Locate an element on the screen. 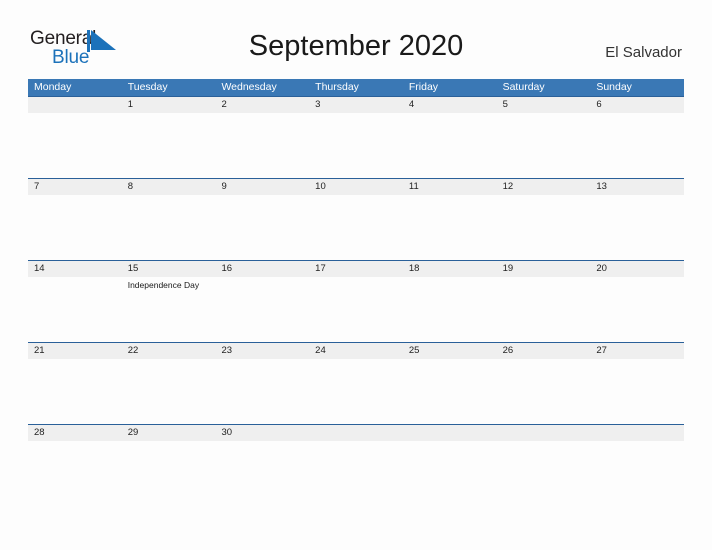 The width and height of the screenshot is (712, 550). day-number: 15 is located at coordinates (169, 269).